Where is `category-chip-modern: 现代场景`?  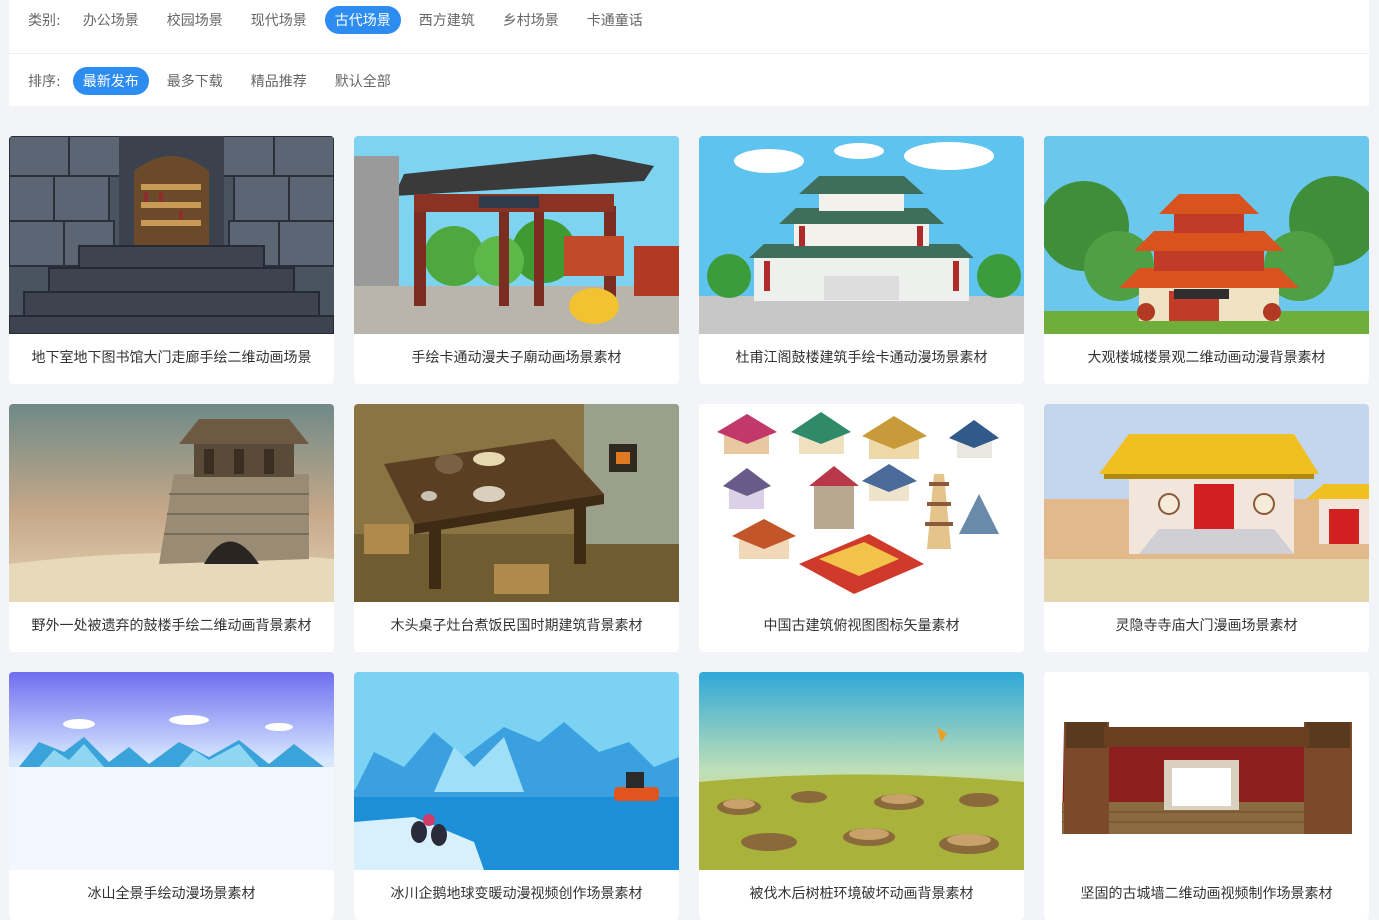
category-chip-modern: 现代场景 is located at coordinates (279, 20).